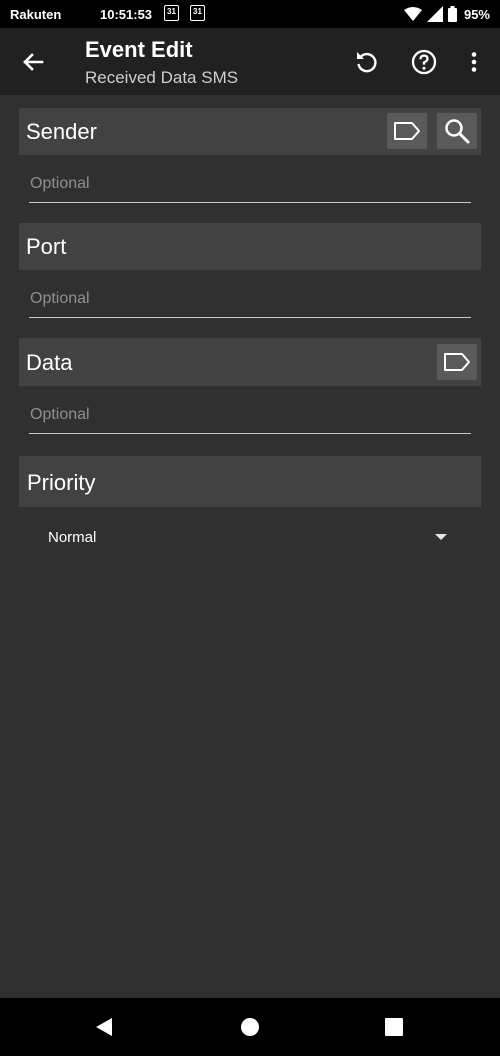 The height and width of the screenshot is (1056, 500). I want to click on data-label: Data, so click(49, 362).